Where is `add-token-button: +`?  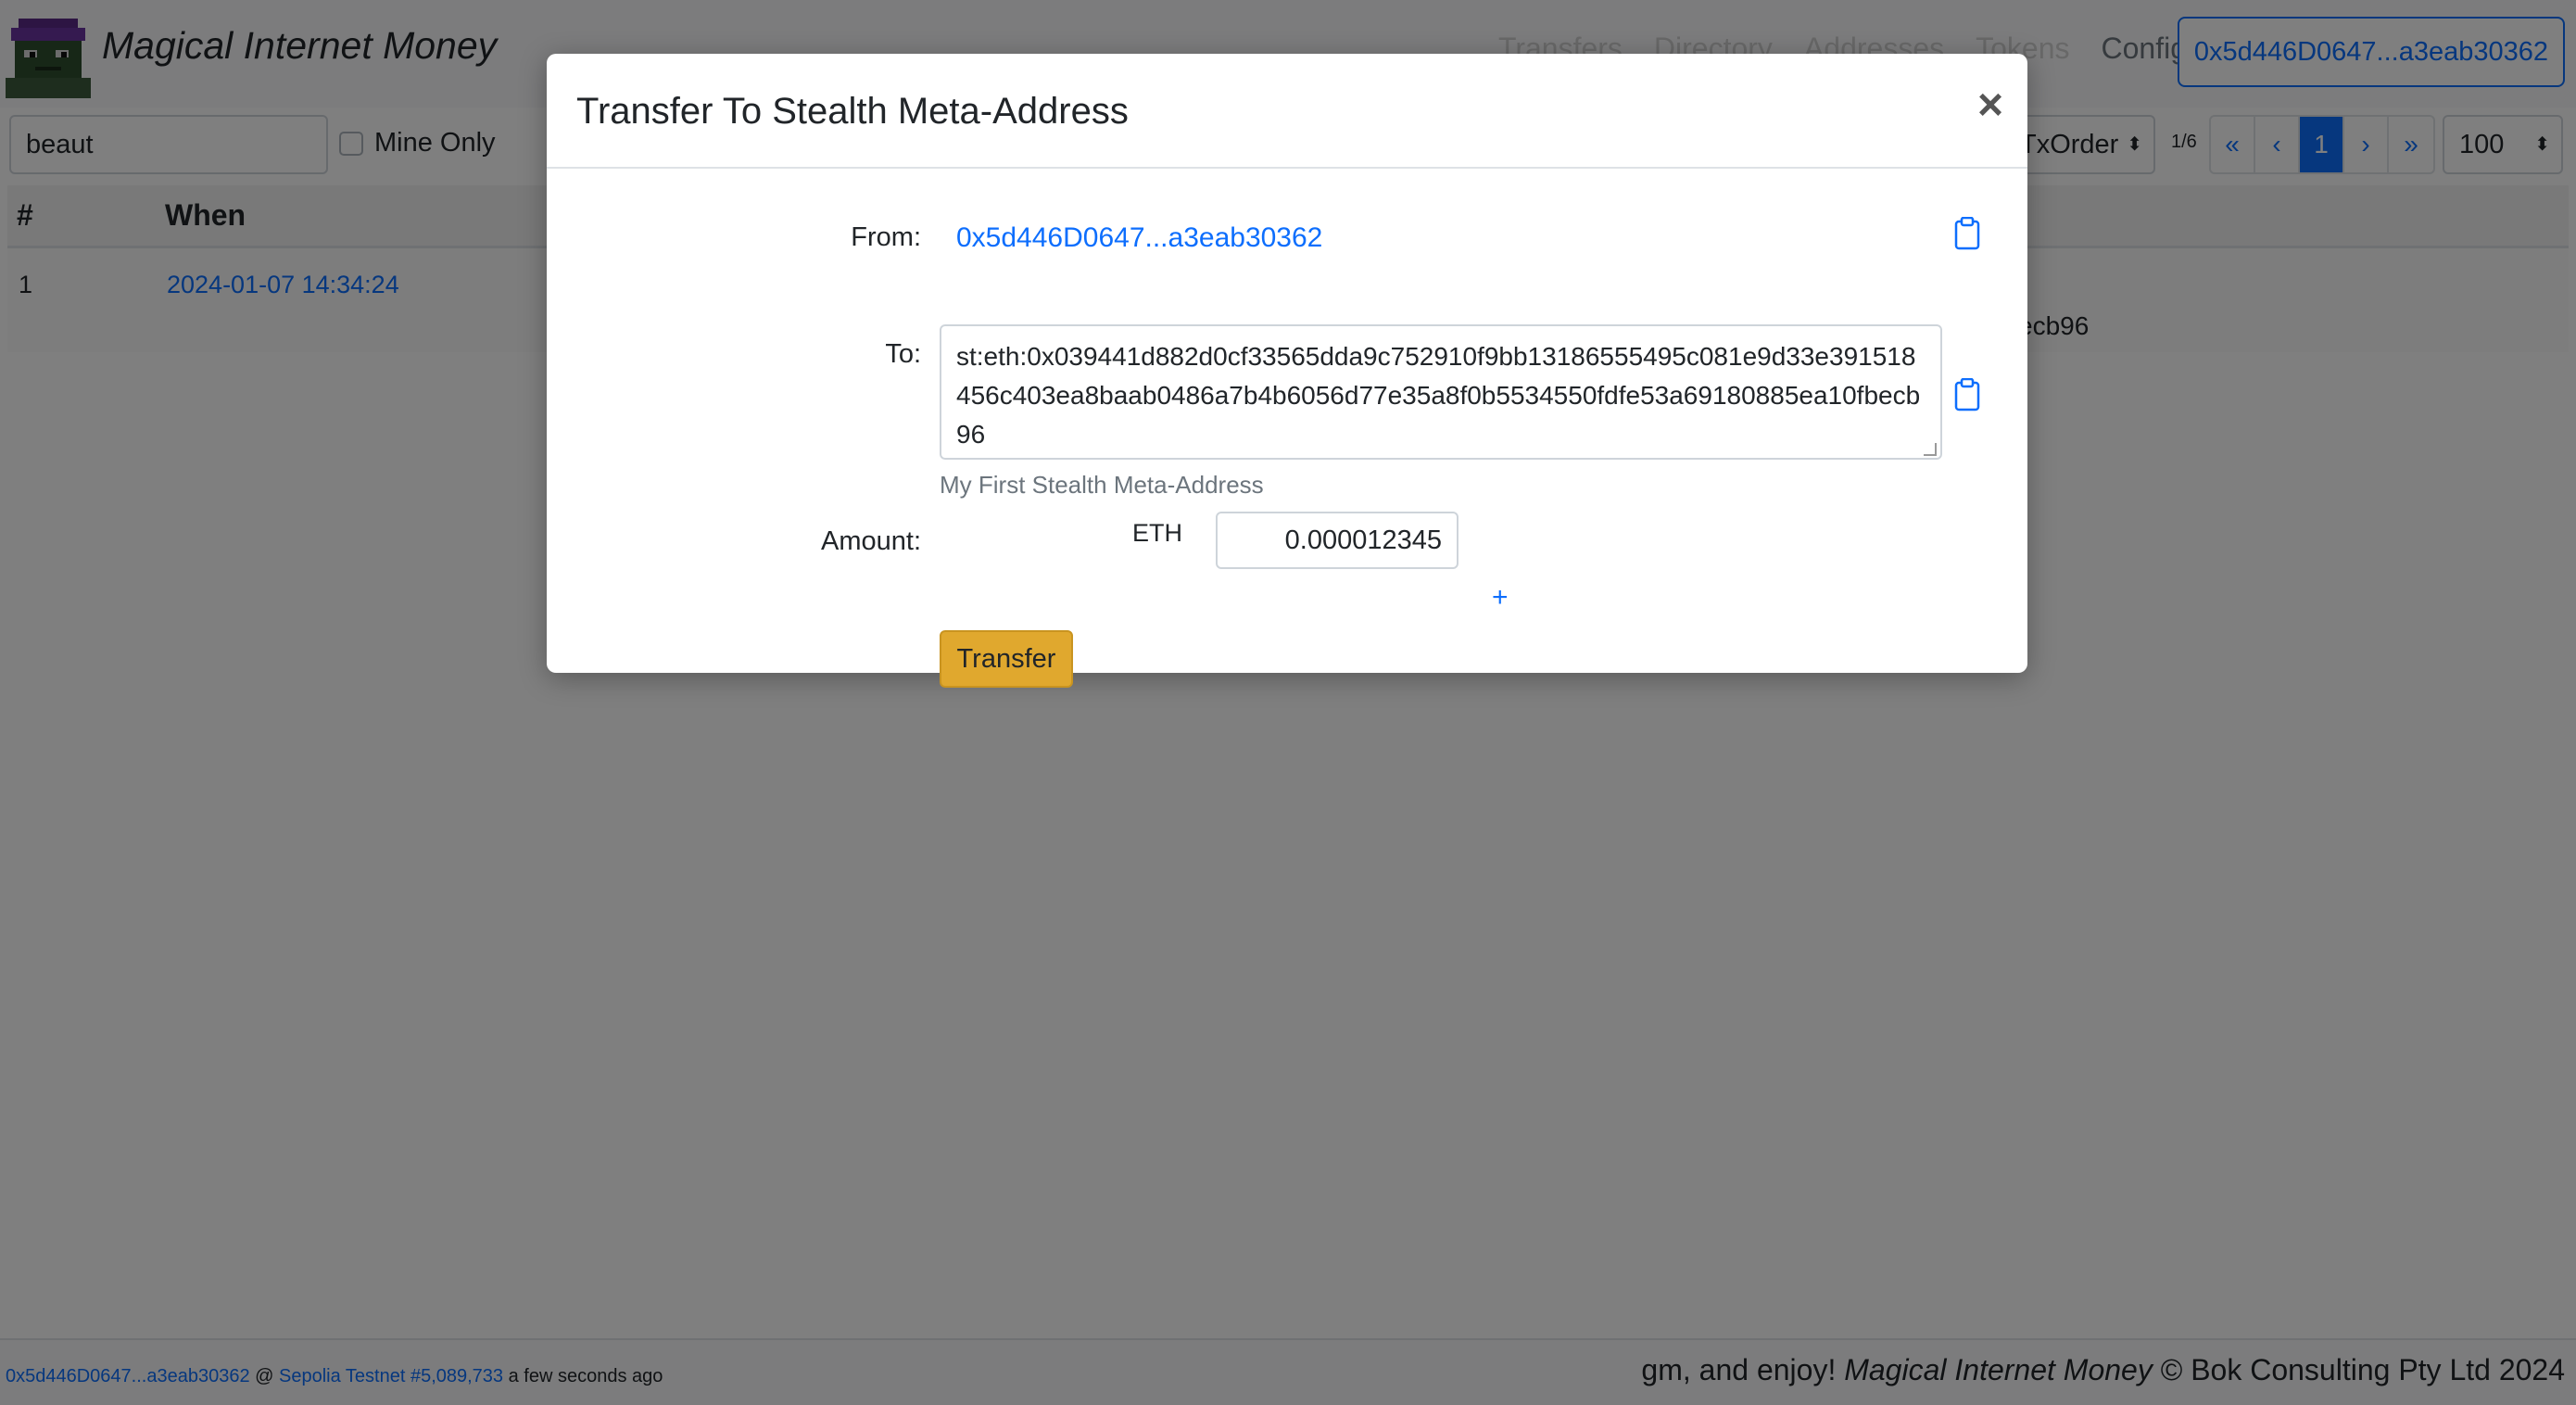 add-token-button: + is located at coordinates (1501, 598).